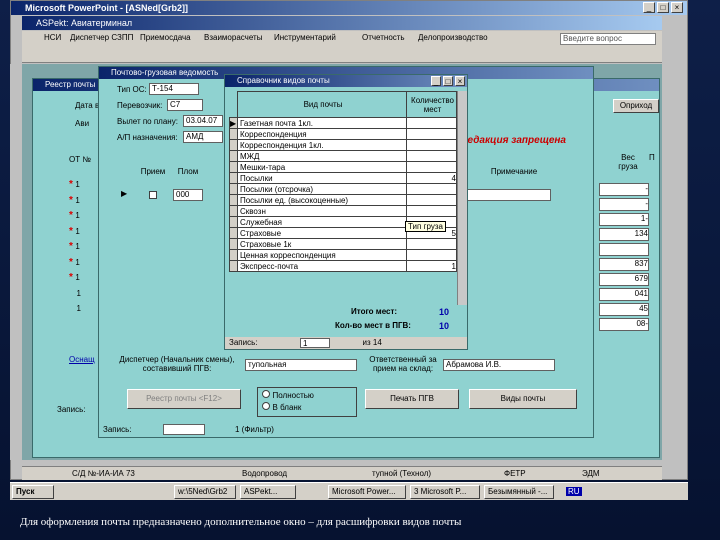 This screenshot has width=720, height=540. I want to click on menu-nsi: НСИ, so click(52, 37).